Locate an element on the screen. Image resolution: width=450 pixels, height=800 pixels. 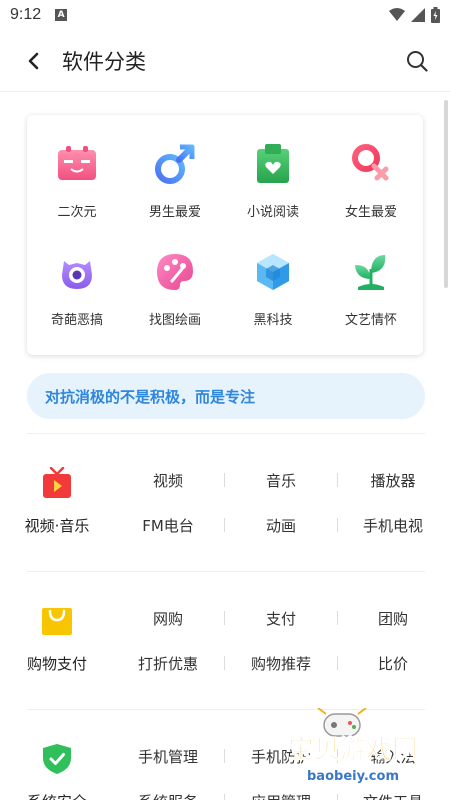
category-label: 黑科技 is located at coordinates (273, 320).